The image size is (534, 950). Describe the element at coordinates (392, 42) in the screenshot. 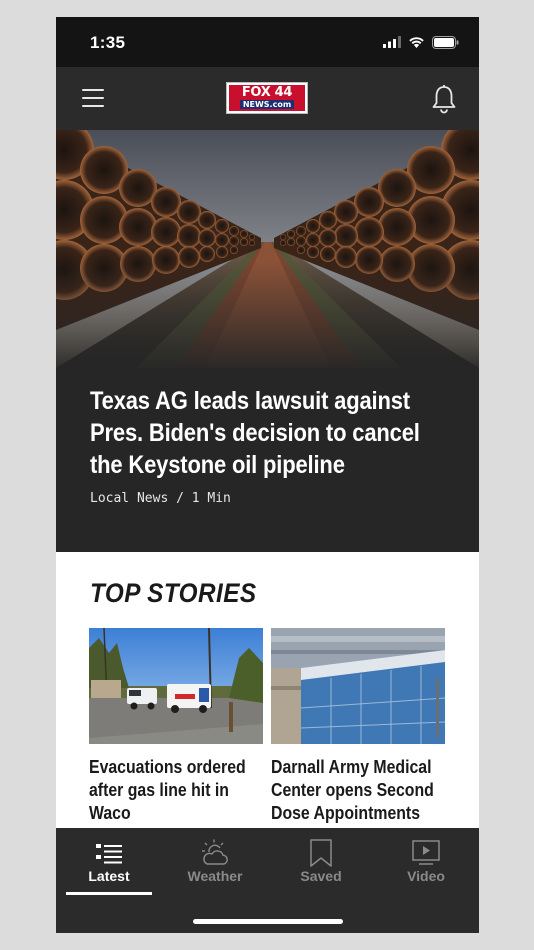

I see `signal-icon` at that location.